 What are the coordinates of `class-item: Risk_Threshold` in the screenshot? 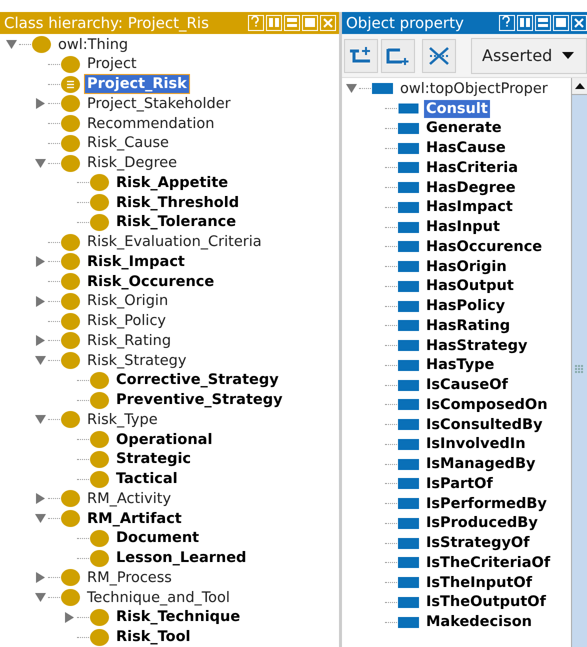 It's located at (178, 203).